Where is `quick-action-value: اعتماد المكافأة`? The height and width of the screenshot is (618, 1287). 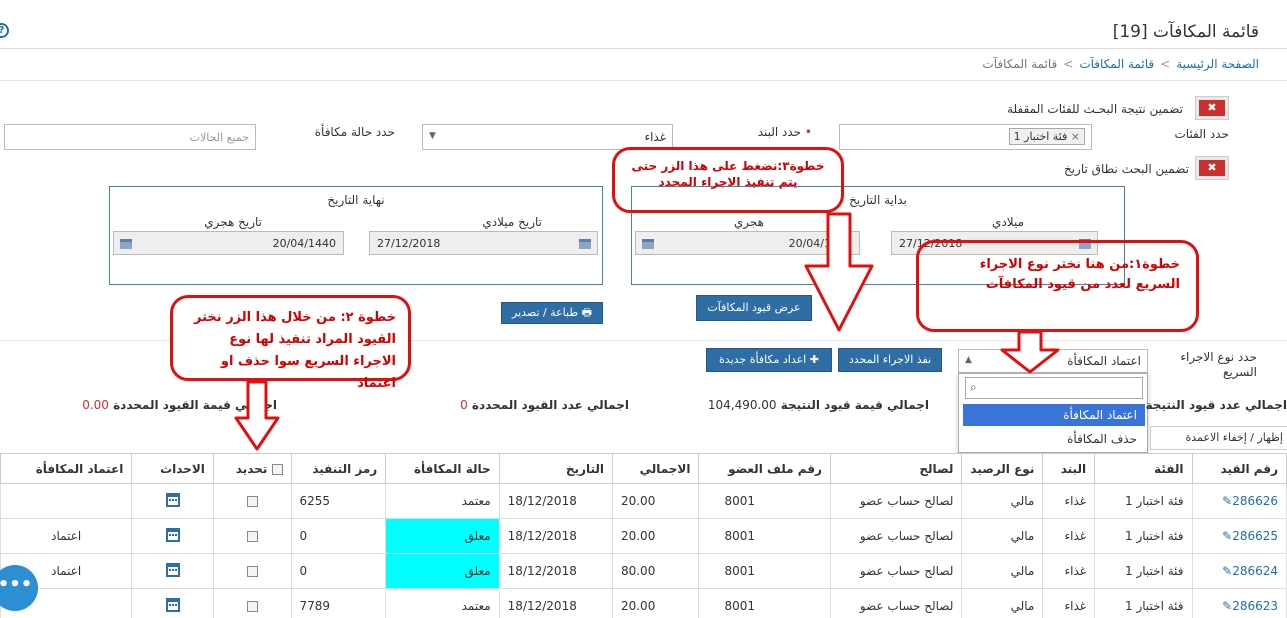 quick-action-value: اعتماد المكافأة is located at coordinates (1104, 361).